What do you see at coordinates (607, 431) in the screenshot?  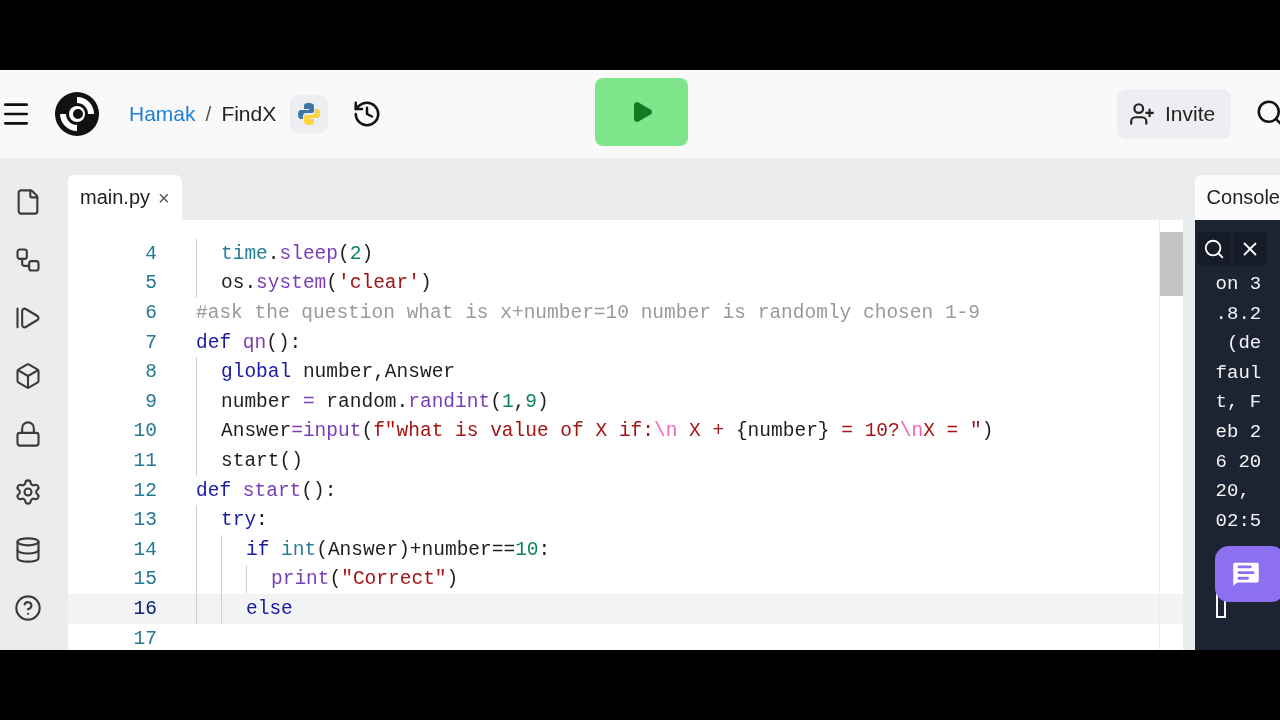 I see `code-line: Answer=input(f"what is value of X if:\n X + {number} = 10?\nX = ")` at bounding box center [607, 431].